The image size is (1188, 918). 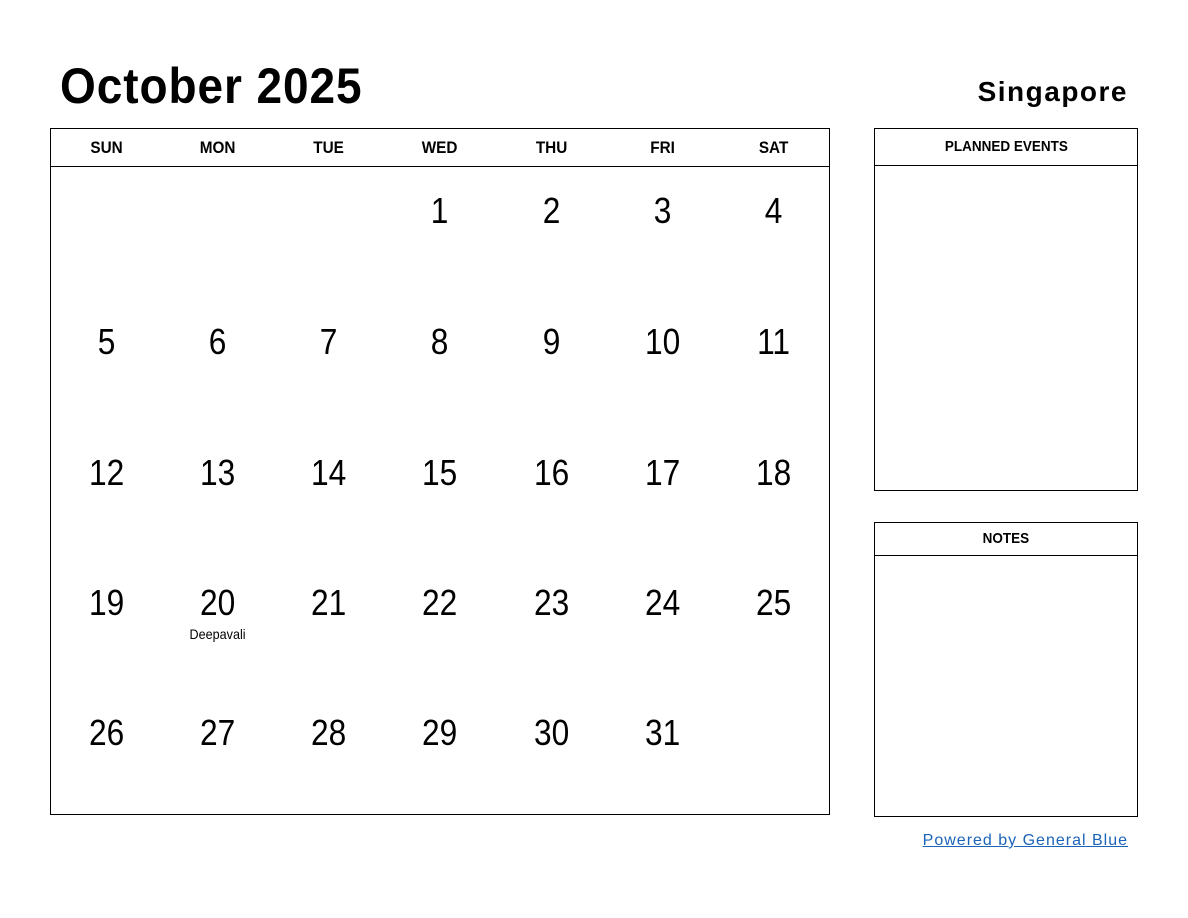 What do you see at coordinates (211, 86) in the screenshot?
I see `page-title: October 2025` at bounding box center [211, 86].